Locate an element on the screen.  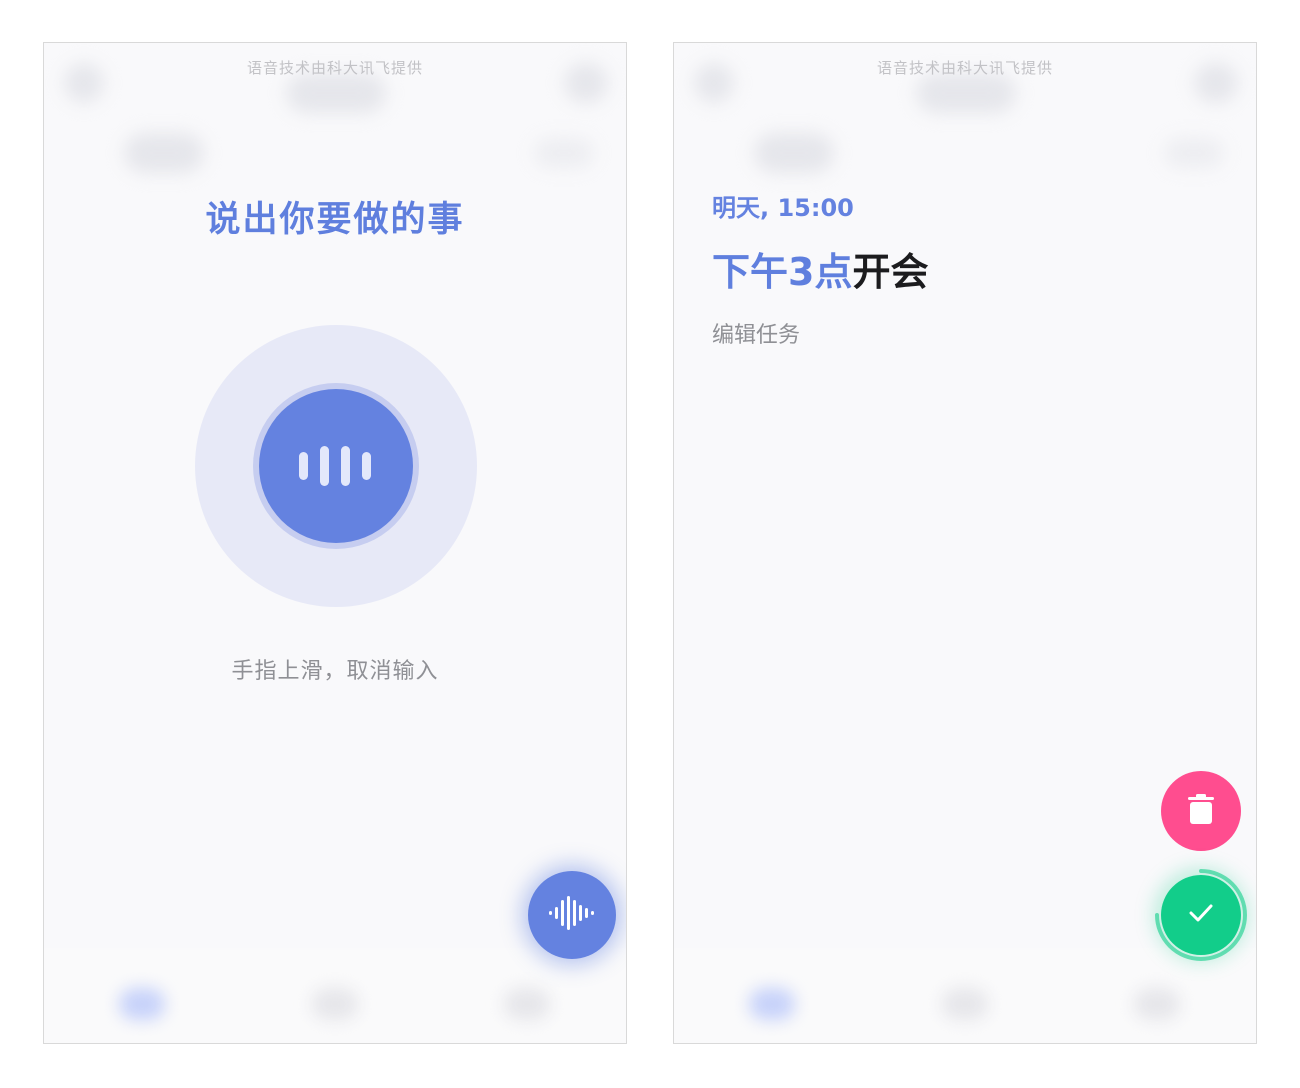
voice-prompt-title: 说出你要做的事 is located at coordinates (335, 220).